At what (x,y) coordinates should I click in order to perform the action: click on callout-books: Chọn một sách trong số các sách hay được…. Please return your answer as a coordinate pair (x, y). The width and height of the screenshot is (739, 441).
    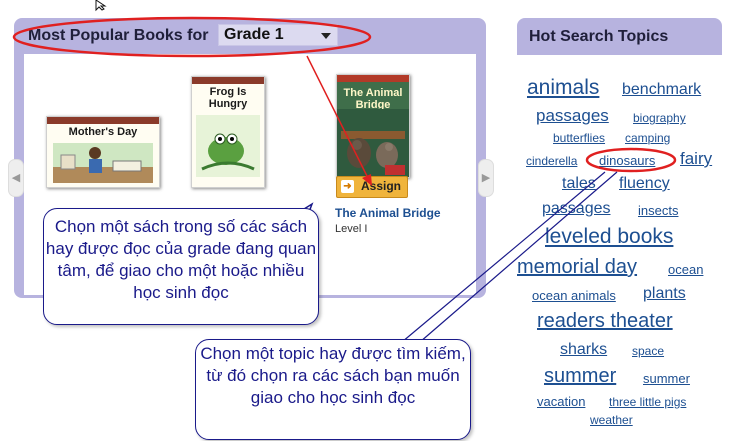
    Looking at the image, I should click on (181, 266).